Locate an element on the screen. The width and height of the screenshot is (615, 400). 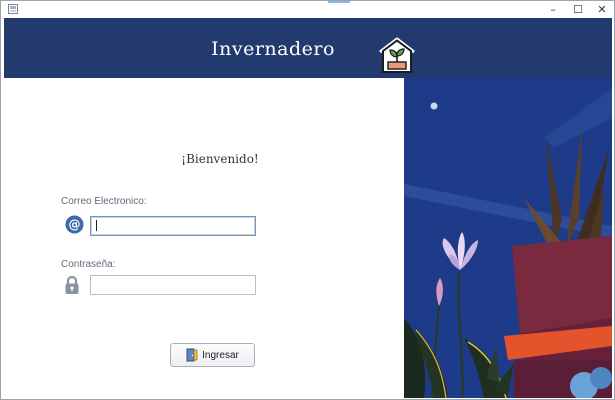
password-field is located at coordinates (173, 285).